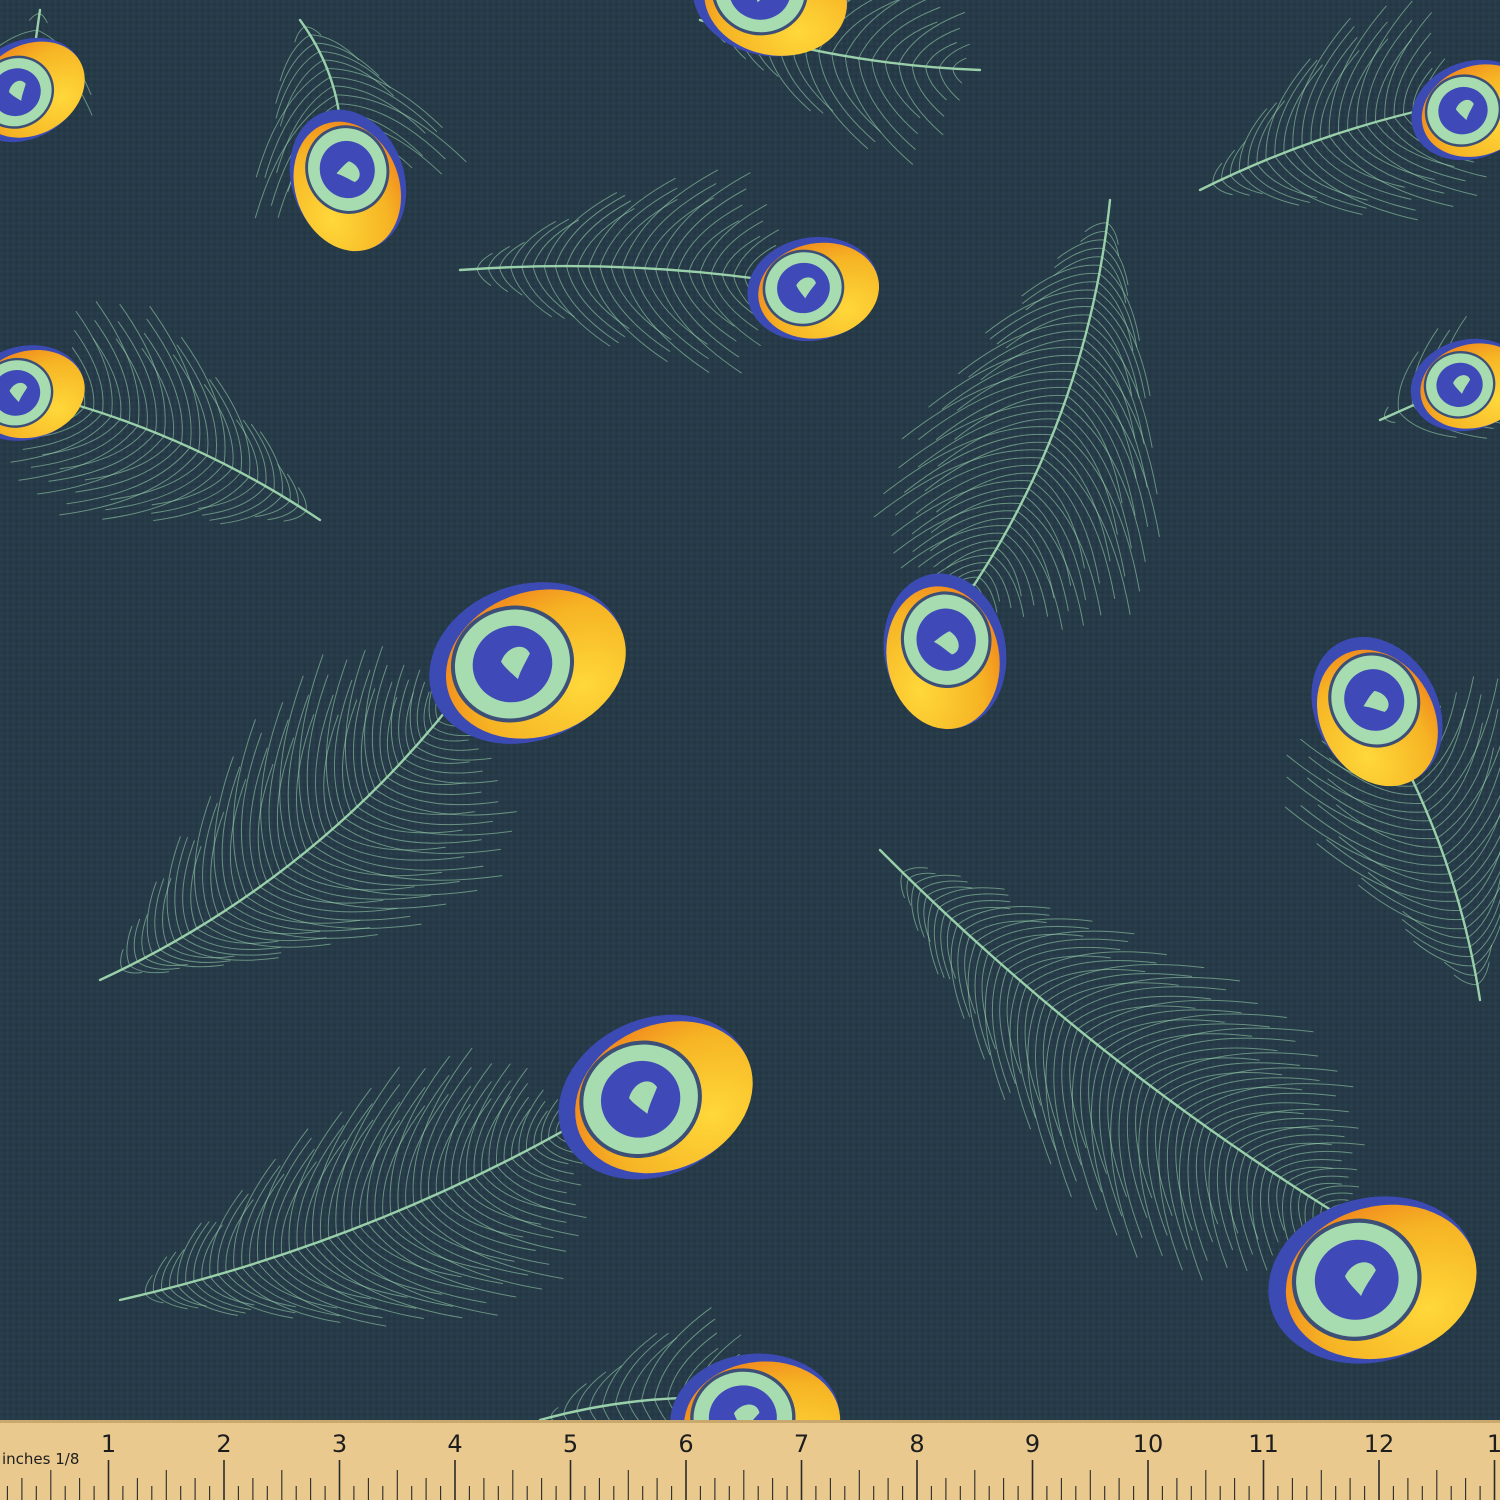  I want to click on ruler-number: 8, so click(916, 1444).